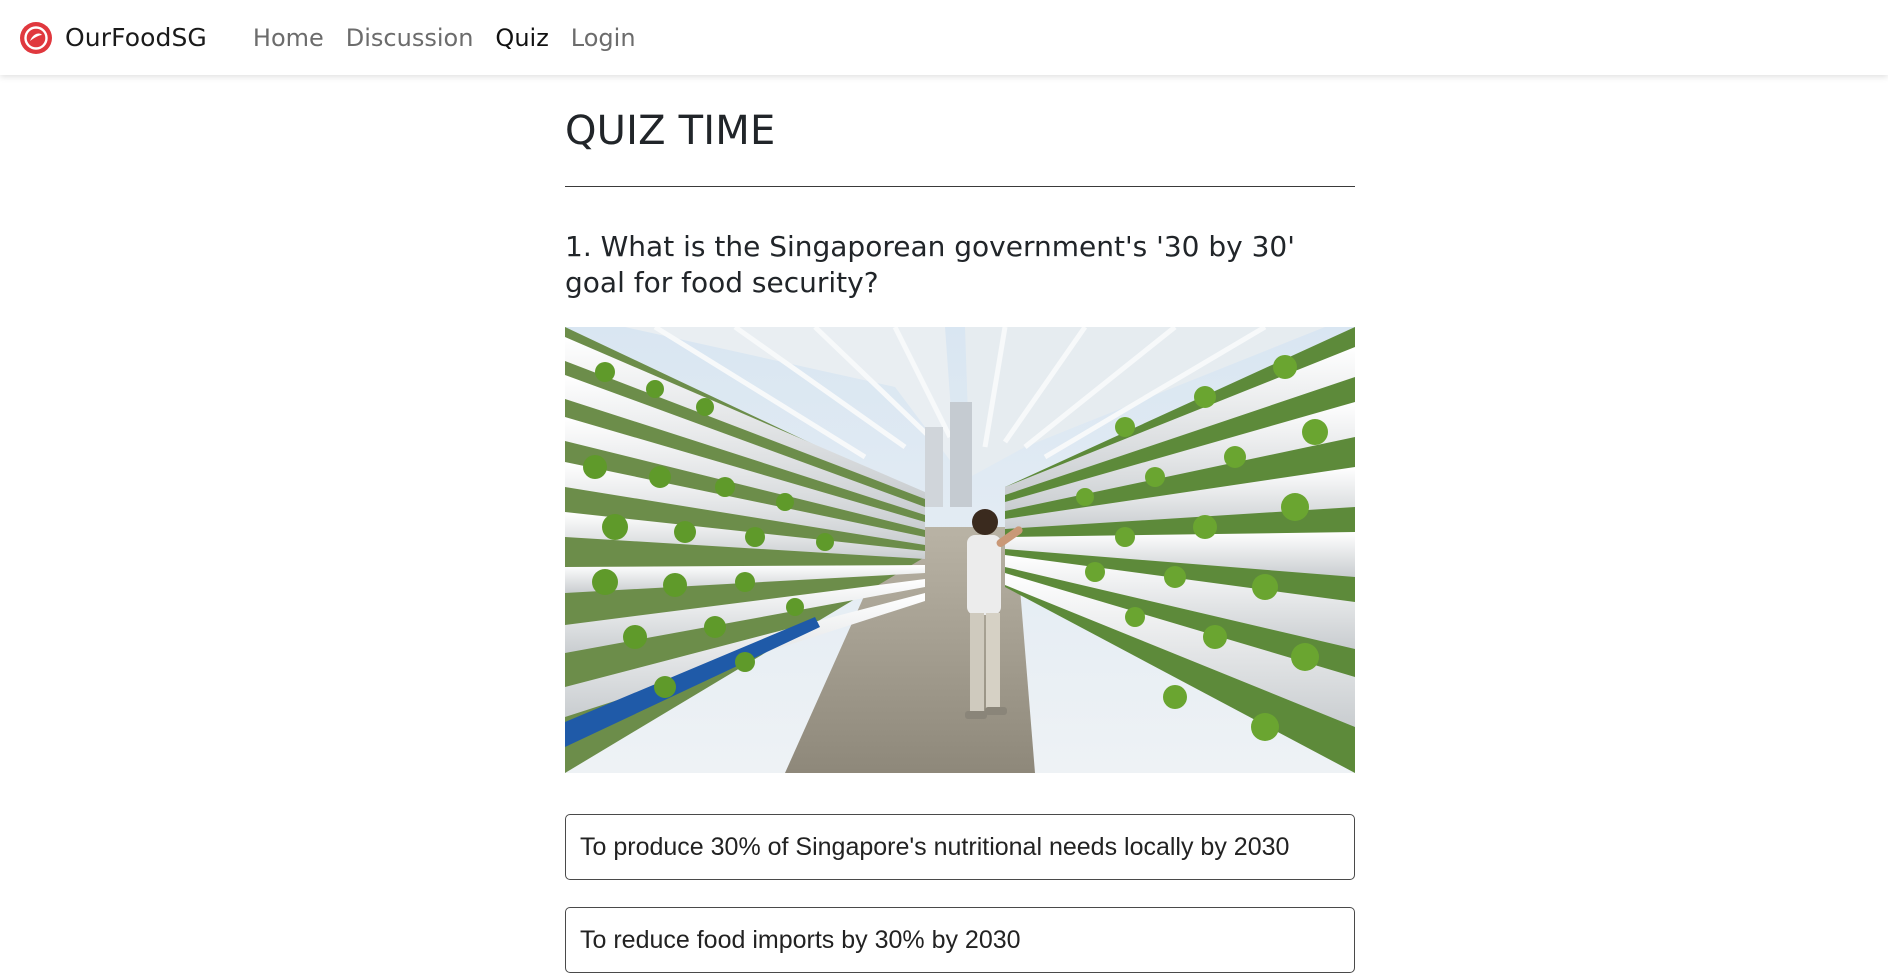 This screenshot has width=1888, height=973. What do you see at coordinates (410, 38) in the screenshot?
I see `nav-discussion: Discussion` at bounding box center [410, 38].